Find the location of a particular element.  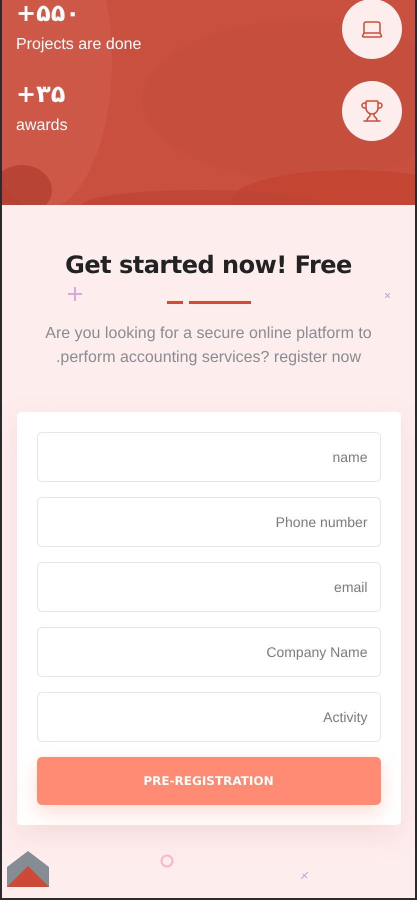

input-field: Company Name is located at coordinates (208, 652).